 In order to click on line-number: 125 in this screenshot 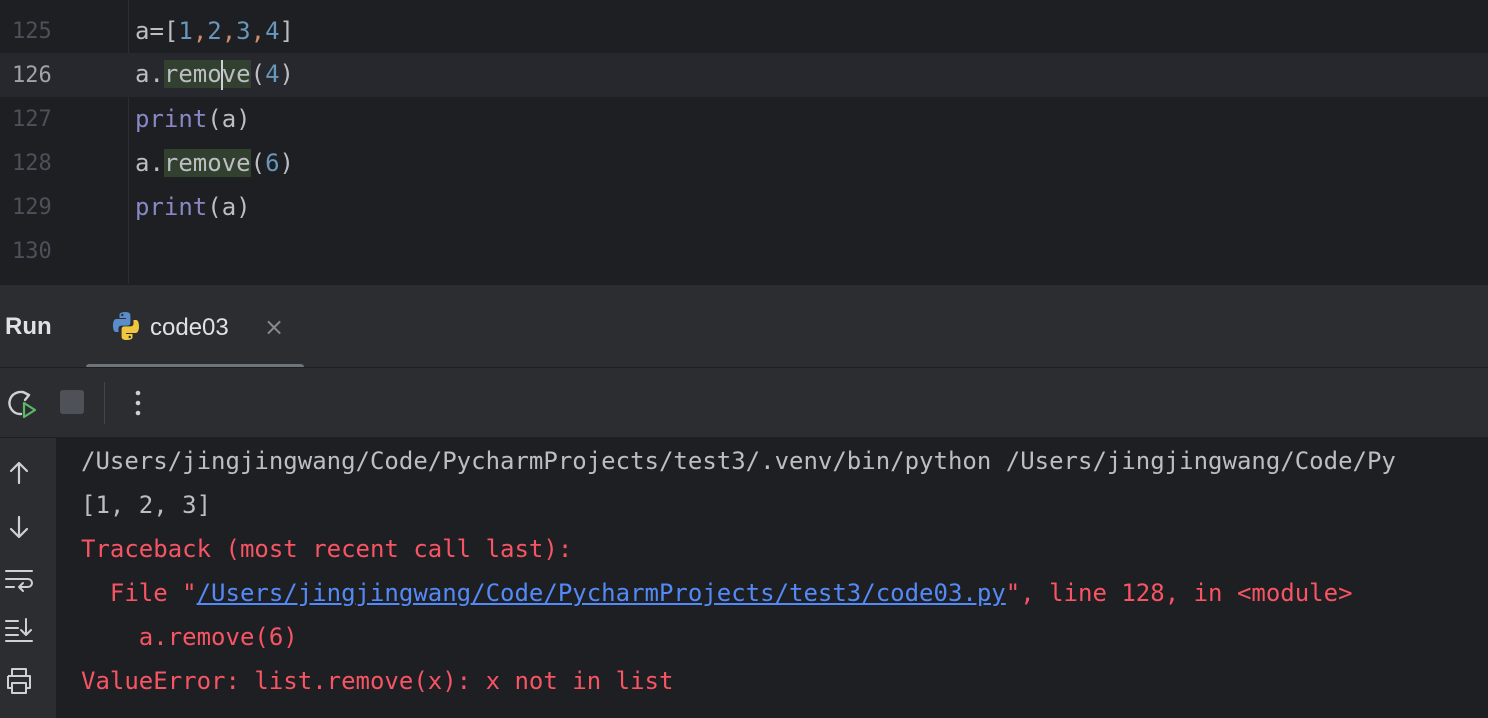, I will do `click(32, 31)`.